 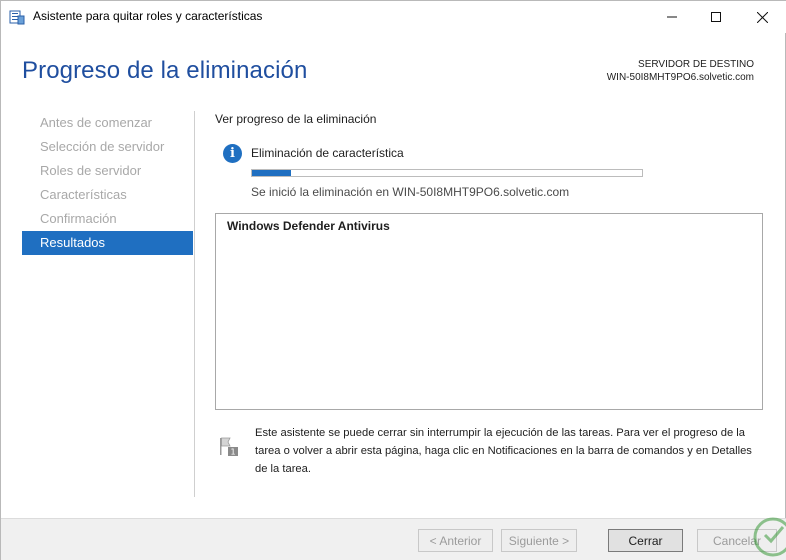 What do you see at coordinates (645, 540) in the screenshot?
I see `close-button: Cerrar` at bounding box center [645, 540].